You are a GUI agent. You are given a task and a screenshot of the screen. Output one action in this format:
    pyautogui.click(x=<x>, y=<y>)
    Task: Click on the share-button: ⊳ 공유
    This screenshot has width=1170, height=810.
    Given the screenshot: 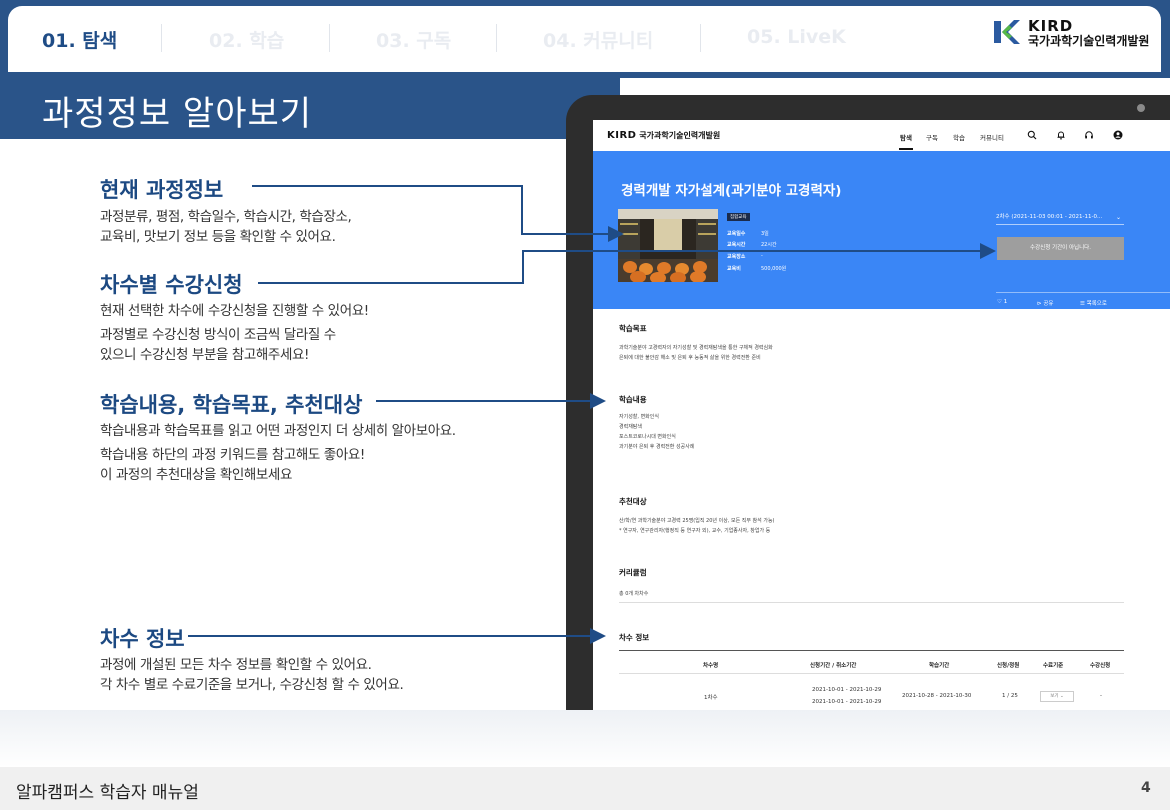 What is the action you would take?
    pyautogui.click(x=1045, y=303)
    